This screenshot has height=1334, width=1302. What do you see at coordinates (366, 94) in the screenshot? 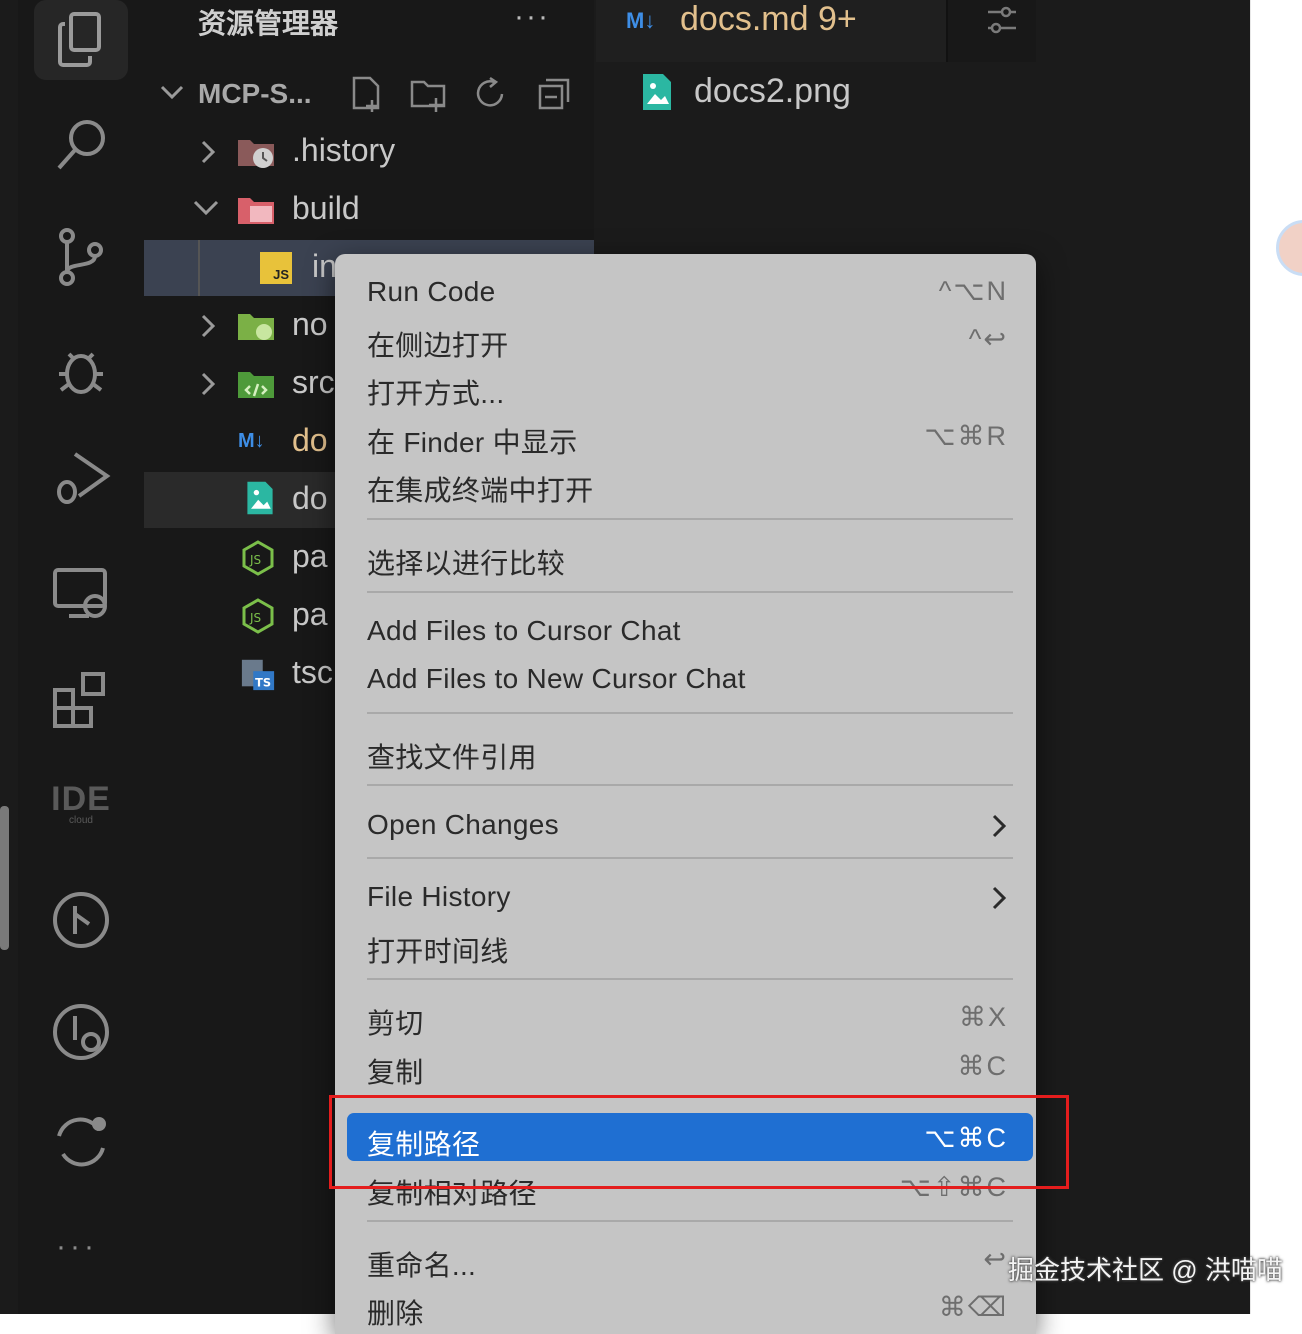
I see `new-file-icon` at bounding box center [366, 94].